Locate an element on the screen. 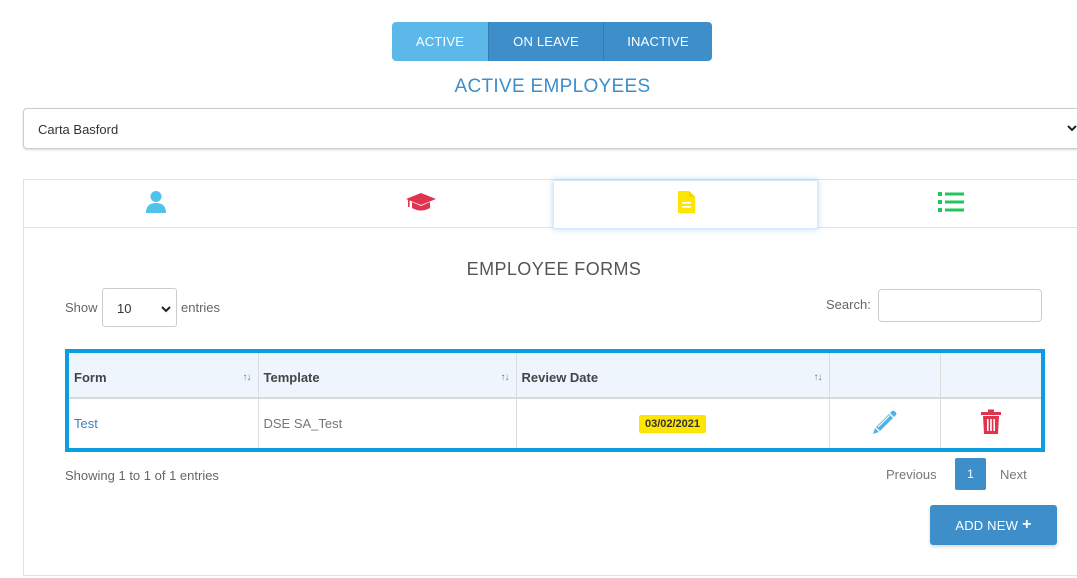 This screenshot has height=578, width=1077. section-title: EMPLOYEE FORMS is located at coordinates (554, 269).